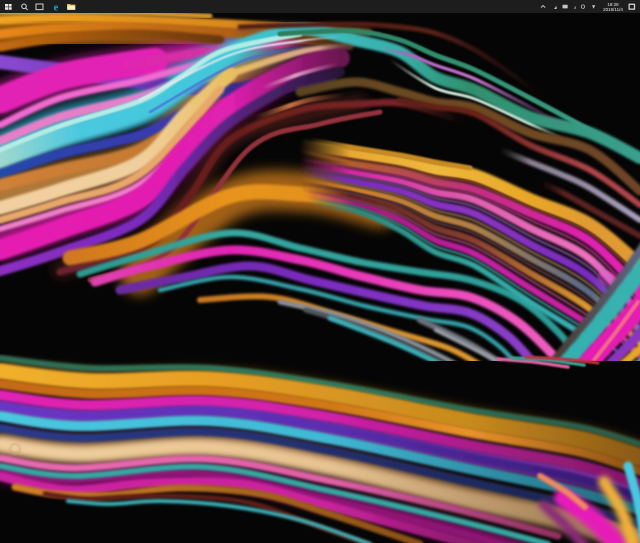  I want to click on svg-text: e, so click(56, 7).